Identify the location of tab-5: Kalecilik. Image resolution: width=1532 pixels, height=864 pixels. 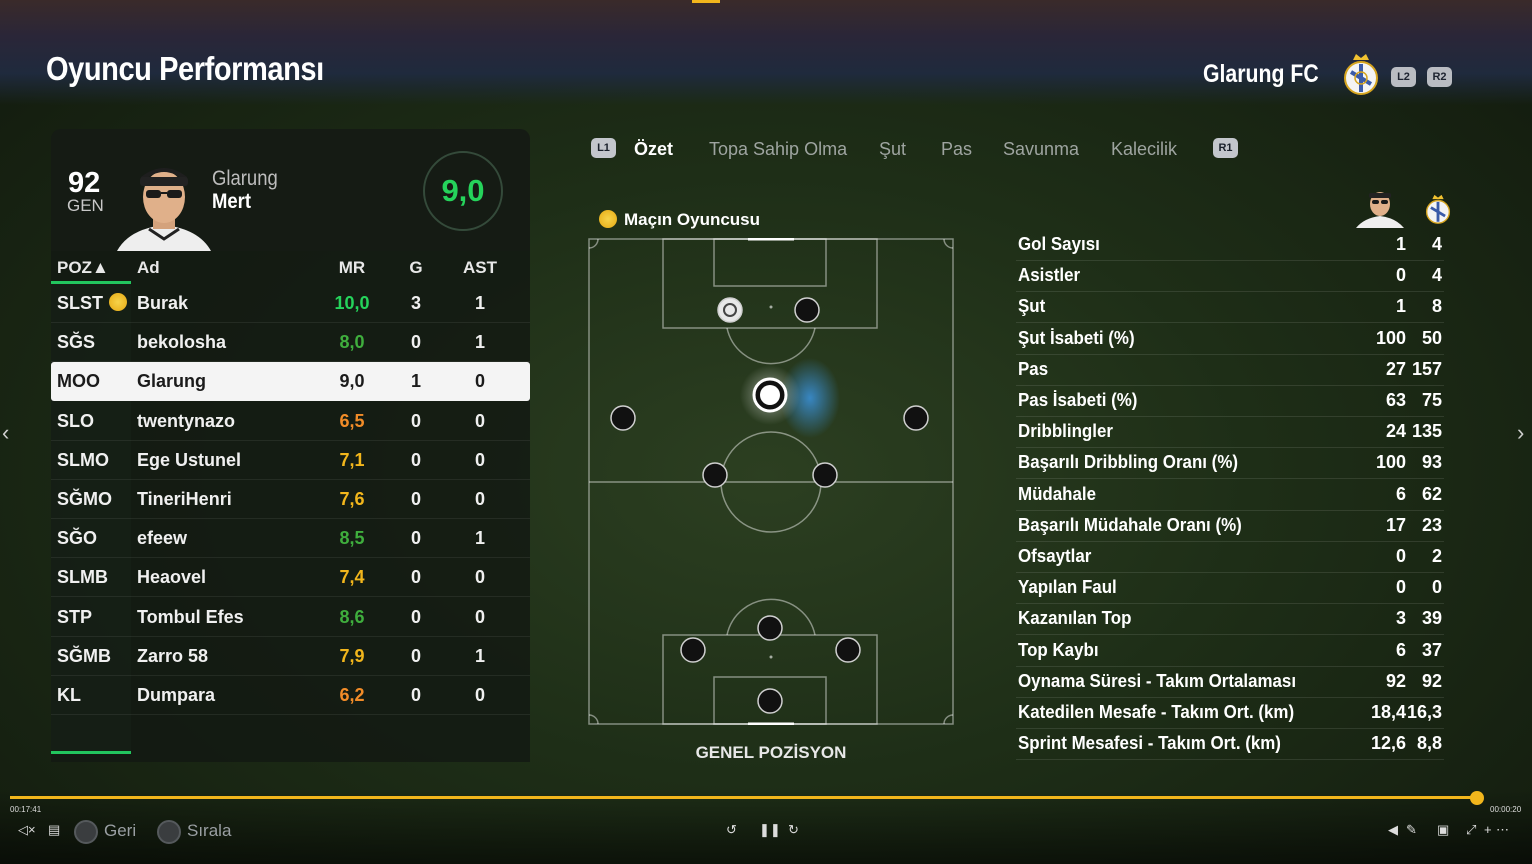
(1144, 149).